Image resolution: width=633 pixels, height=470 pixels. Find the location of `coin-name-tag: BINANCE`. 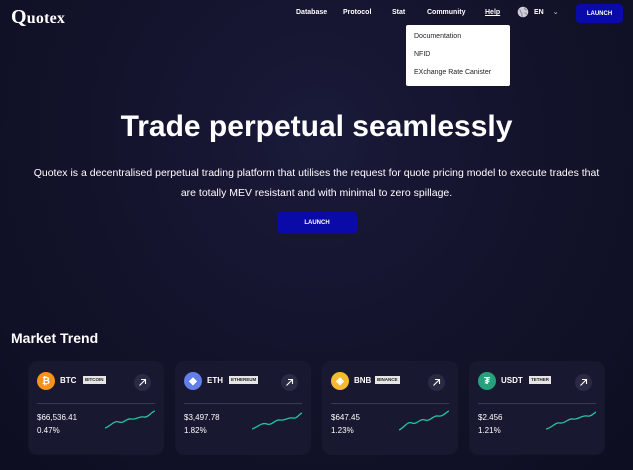

coin-name-tag: BINANCE is located at coordinates (387, 380).